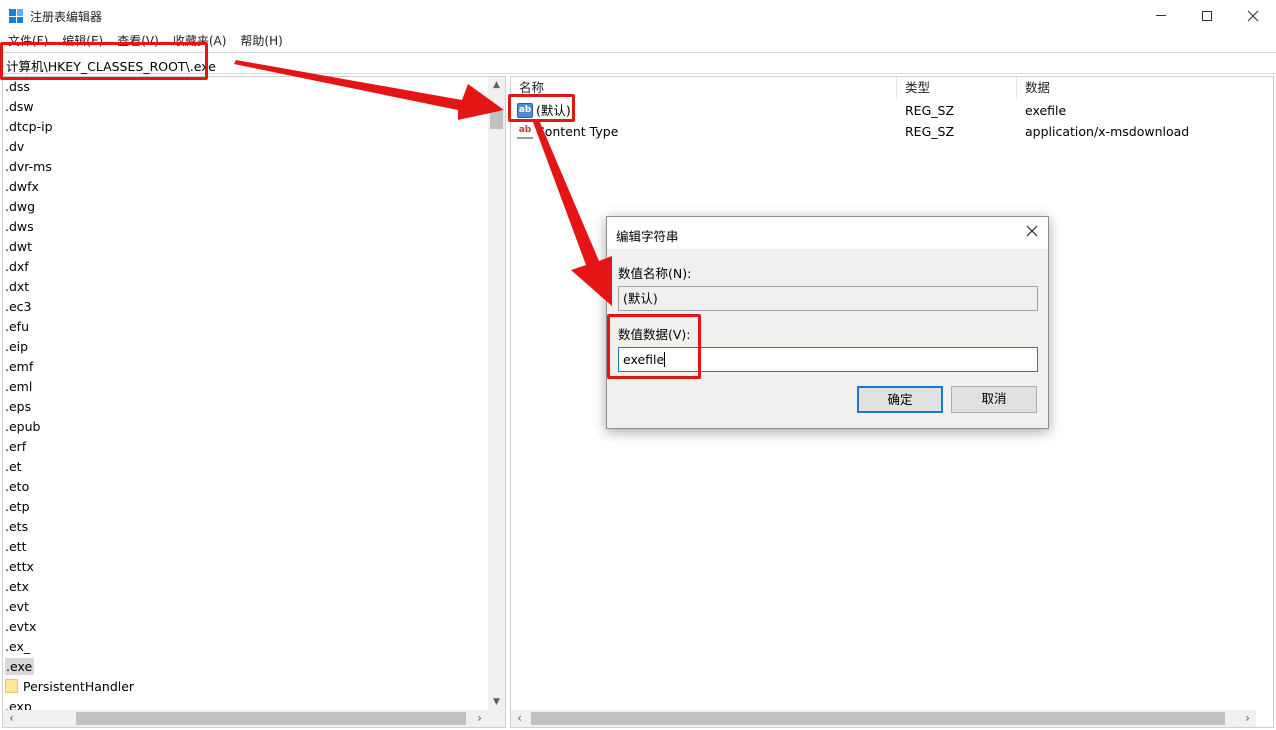  I want to click on tree-horizontal-scrollbar: ‹ ›, so click(245, 718).